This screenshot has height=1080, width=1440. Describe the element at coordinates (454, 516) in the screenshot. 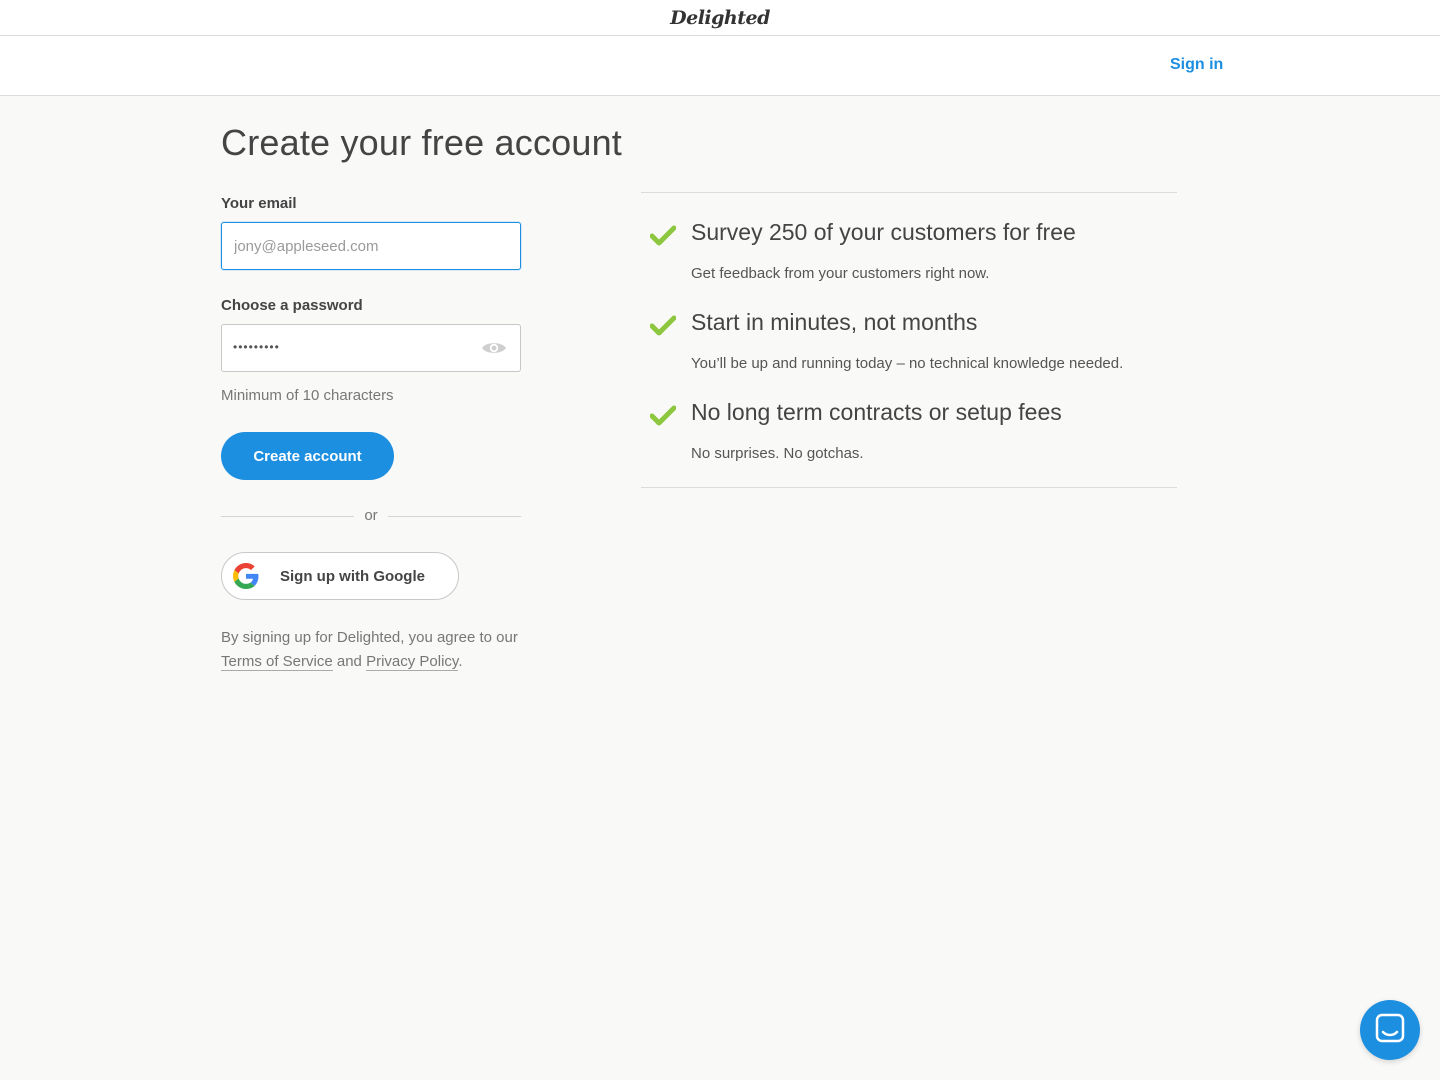

I see `divider-line-right` at that location.